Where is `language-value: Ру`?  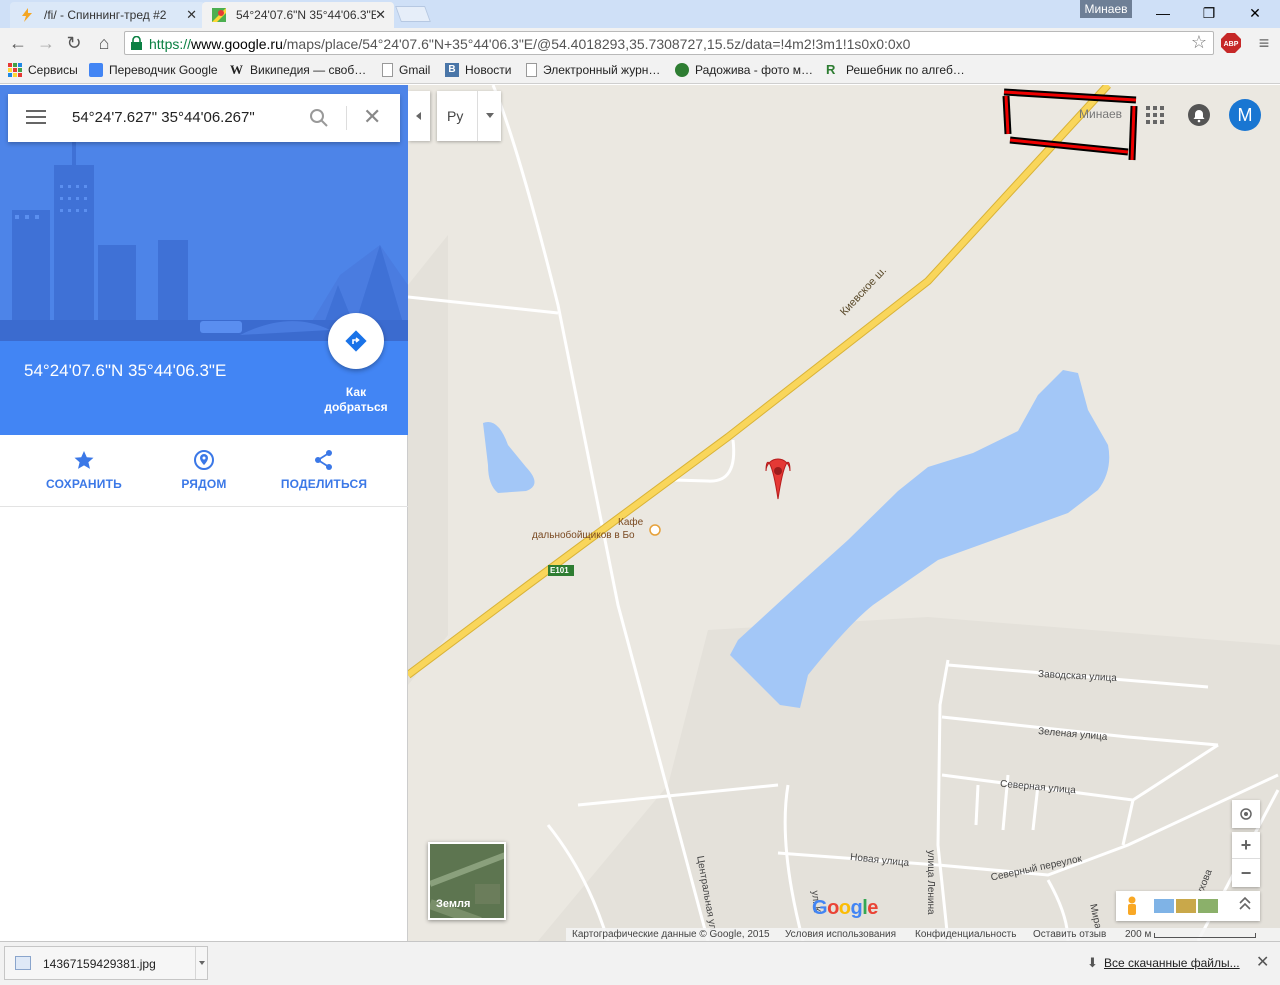
language-value: Ру is located at coordinates (455, 116).